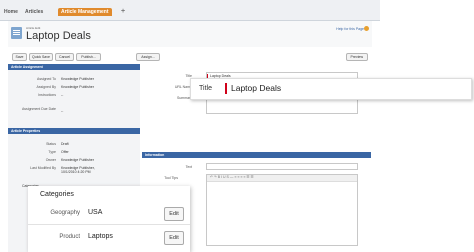  I want to click on assigned-to-label: Assigned To, so click(46, 79).